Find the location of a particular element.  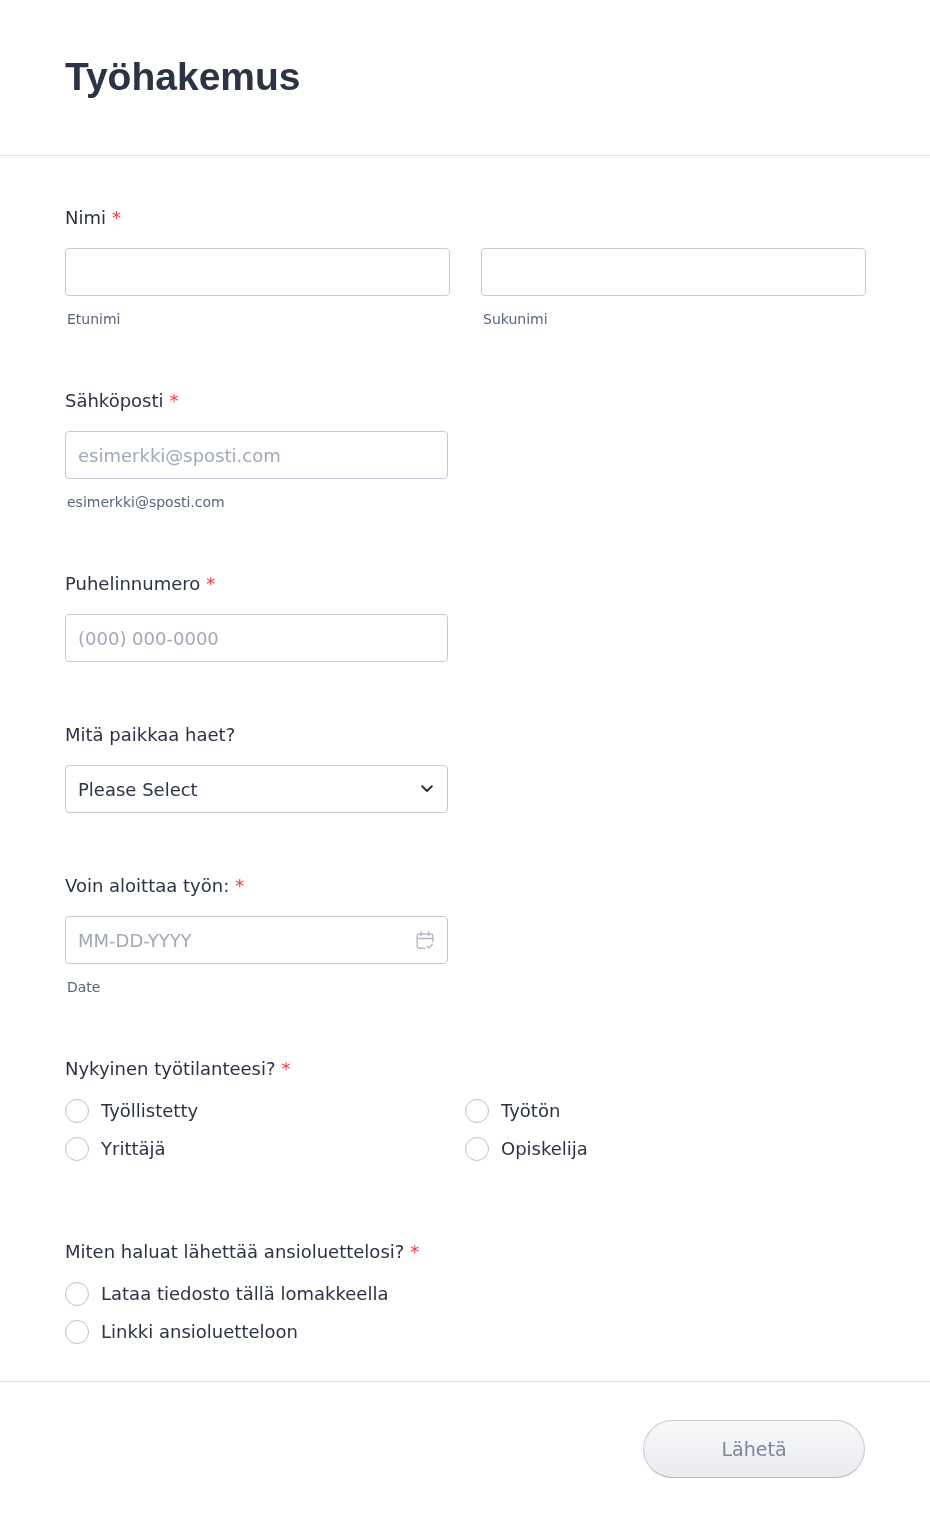

calendar-icon is located at coordinates (425, 940).